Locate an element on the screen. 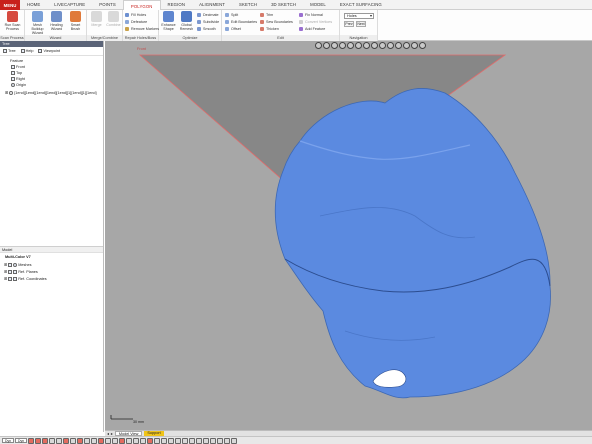 The height and width of the screenshot is (444, 592). trim-button: Trim is located at coordinates (266, 14).